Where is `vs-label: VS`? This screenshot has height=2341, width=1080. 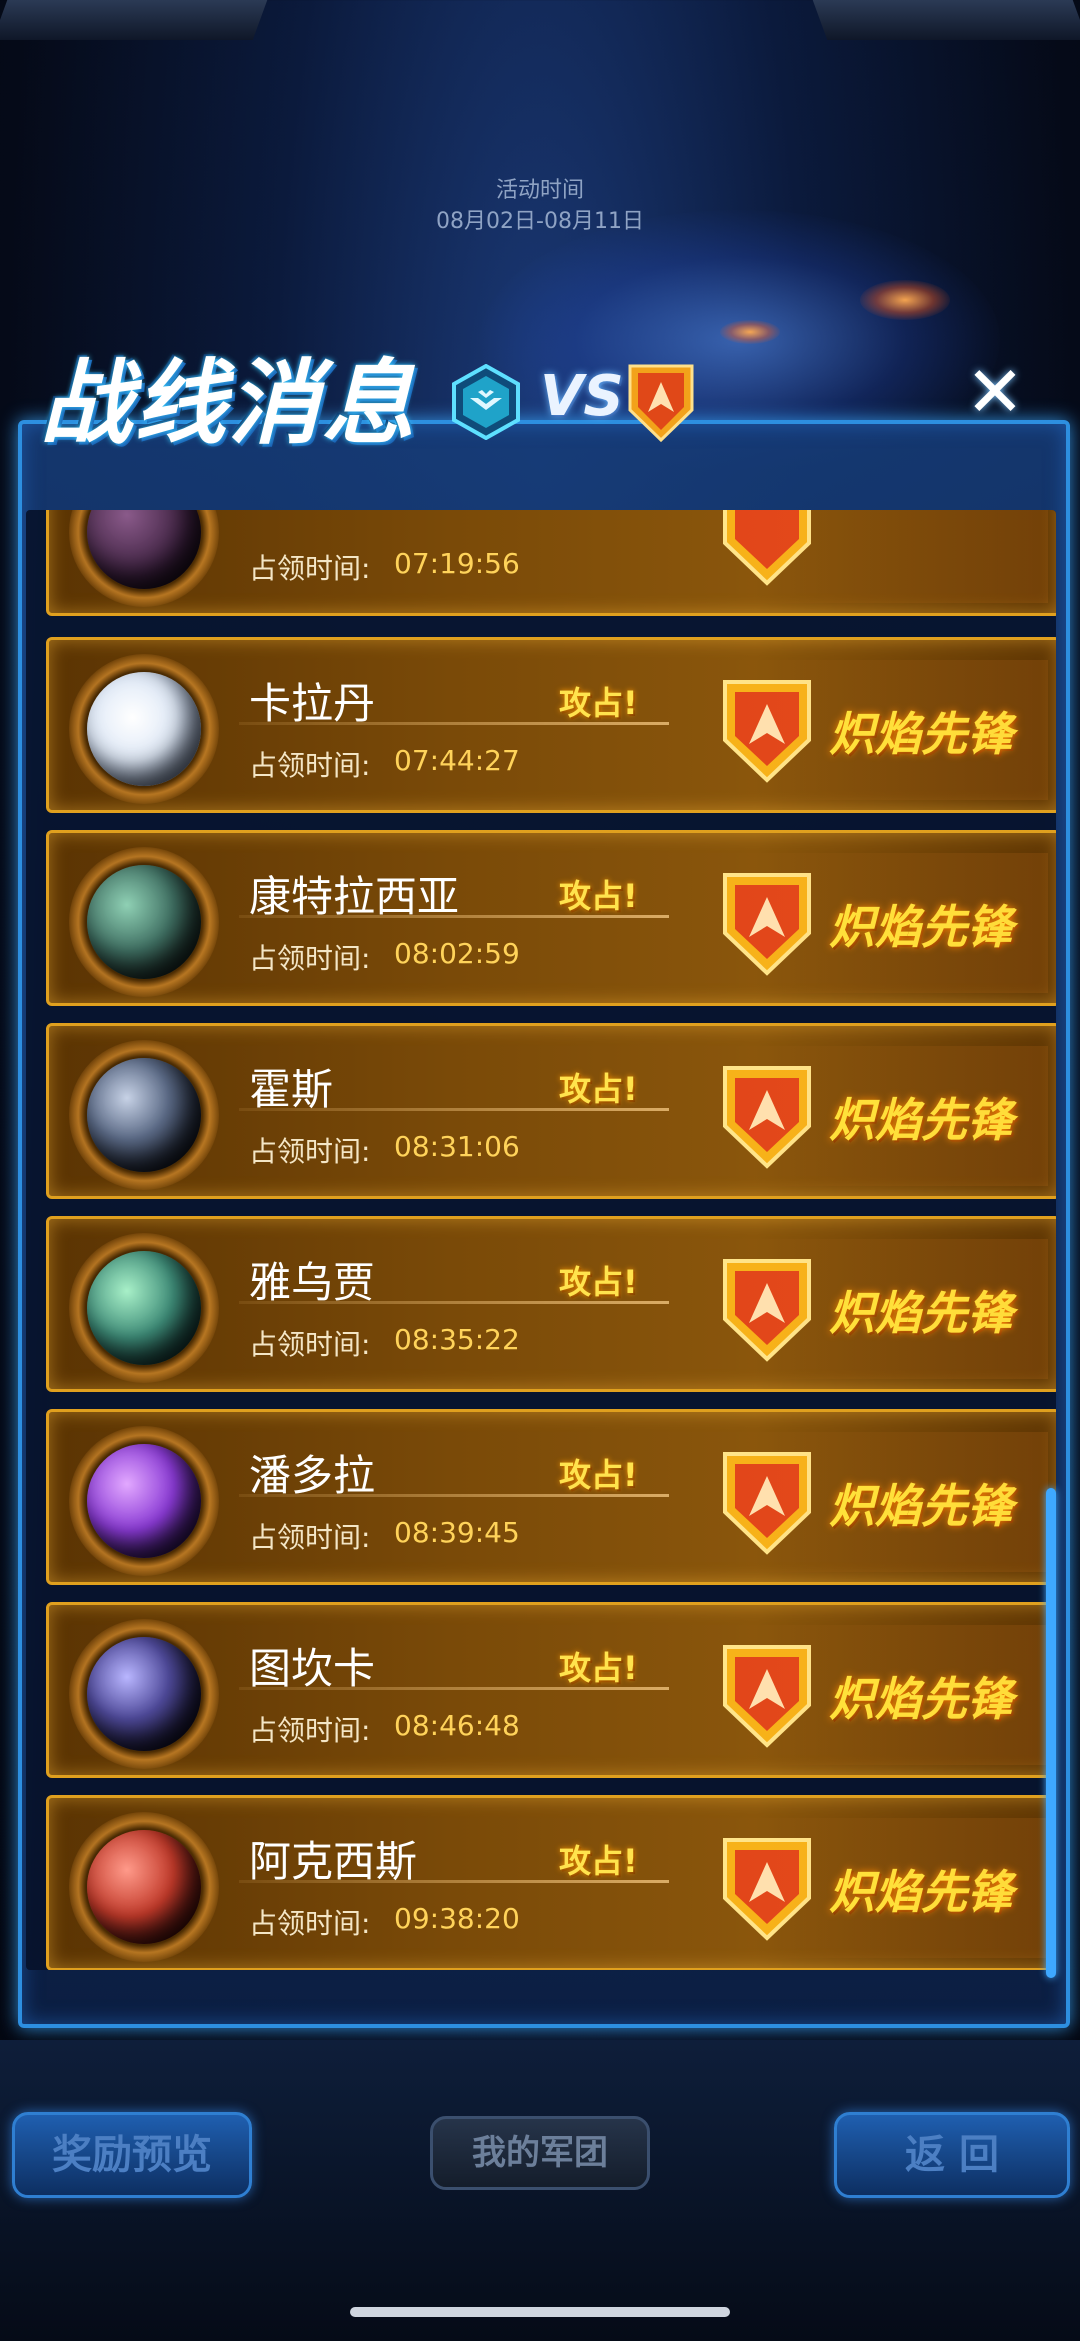
vs-label: VS is located at coordinates (582, 396).